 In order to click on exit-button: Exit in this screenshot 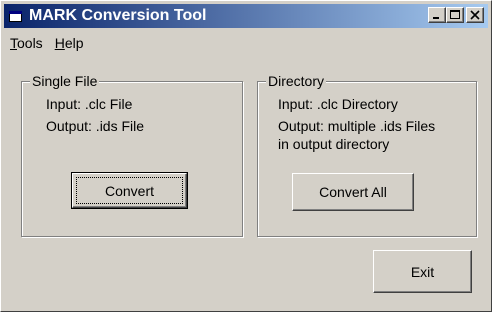, I will do `click(422, 271)`.